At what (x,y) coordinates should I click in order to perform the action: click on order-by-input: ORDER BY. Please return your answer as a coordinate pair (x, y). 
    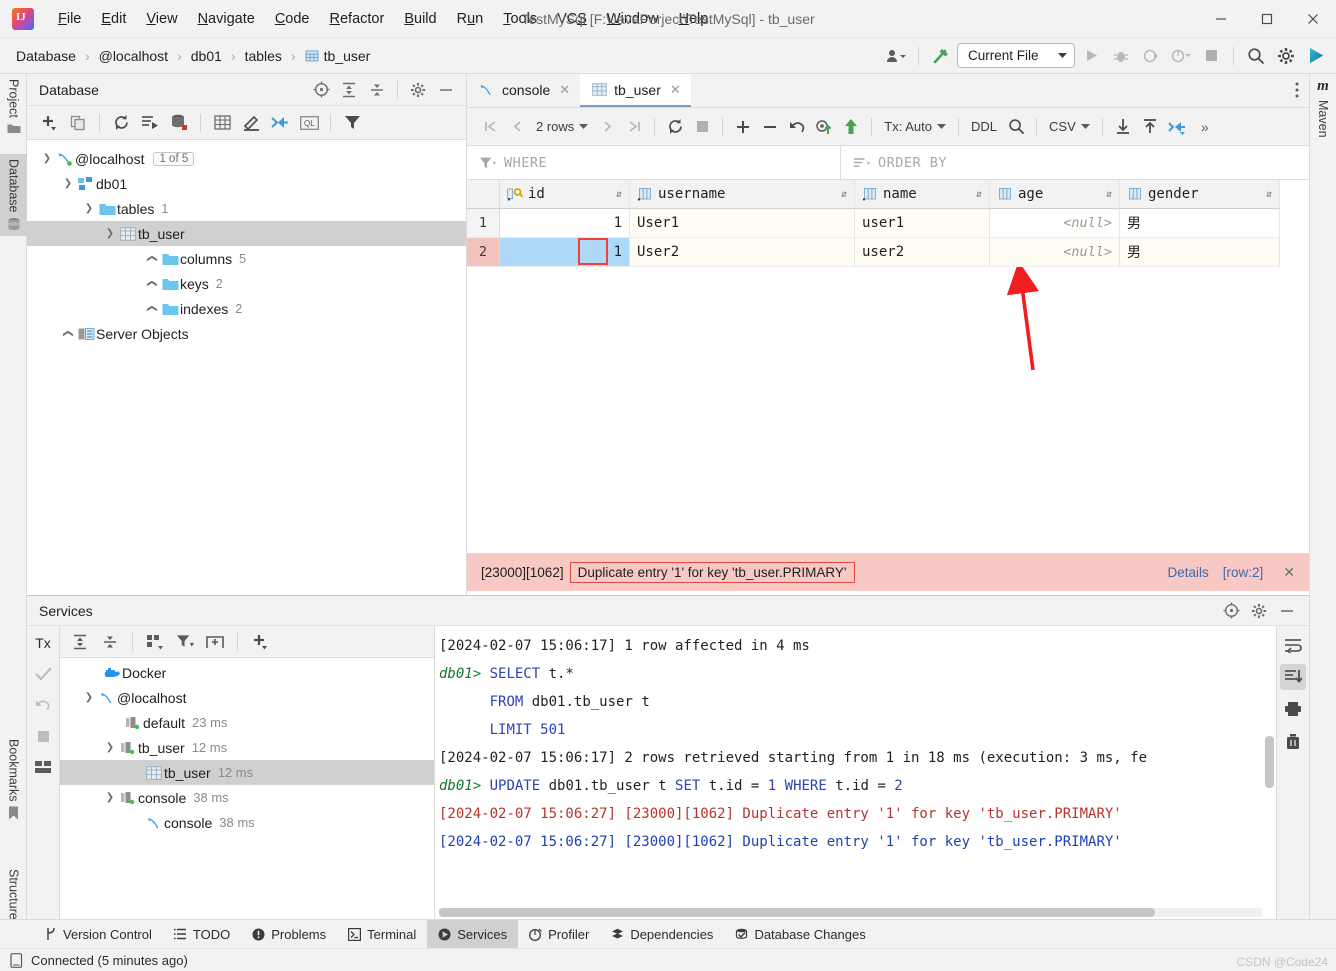
    Looking at the image, I should click on (900, 162).